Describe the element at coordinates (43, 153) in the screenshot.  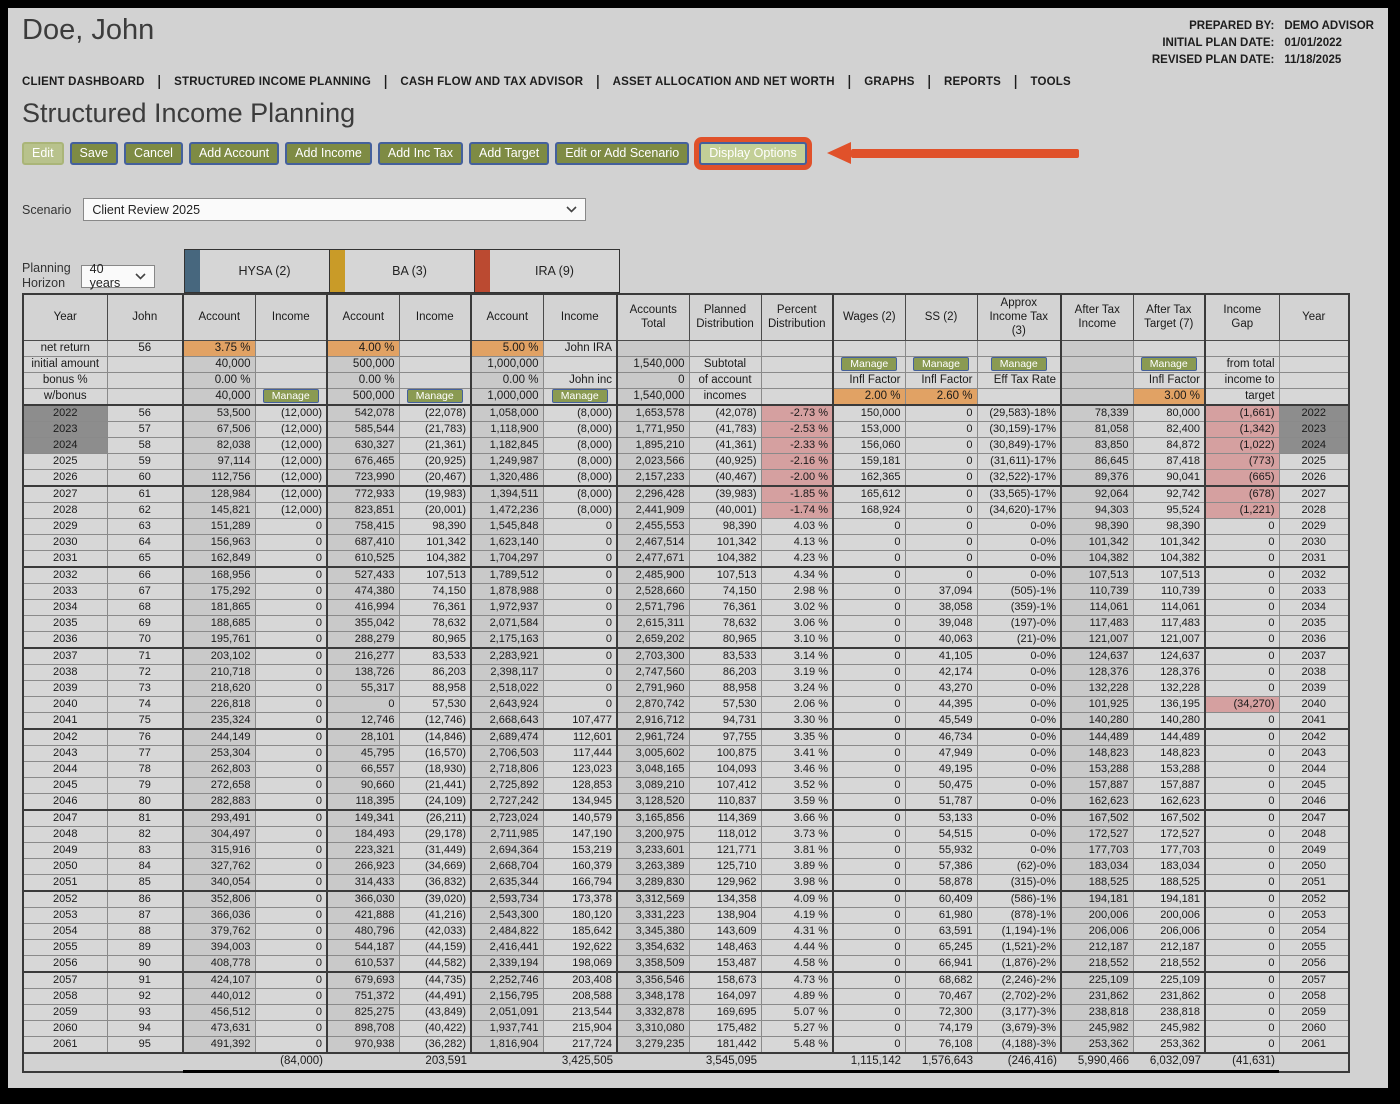
I see `edit-button: Edit` at that location.